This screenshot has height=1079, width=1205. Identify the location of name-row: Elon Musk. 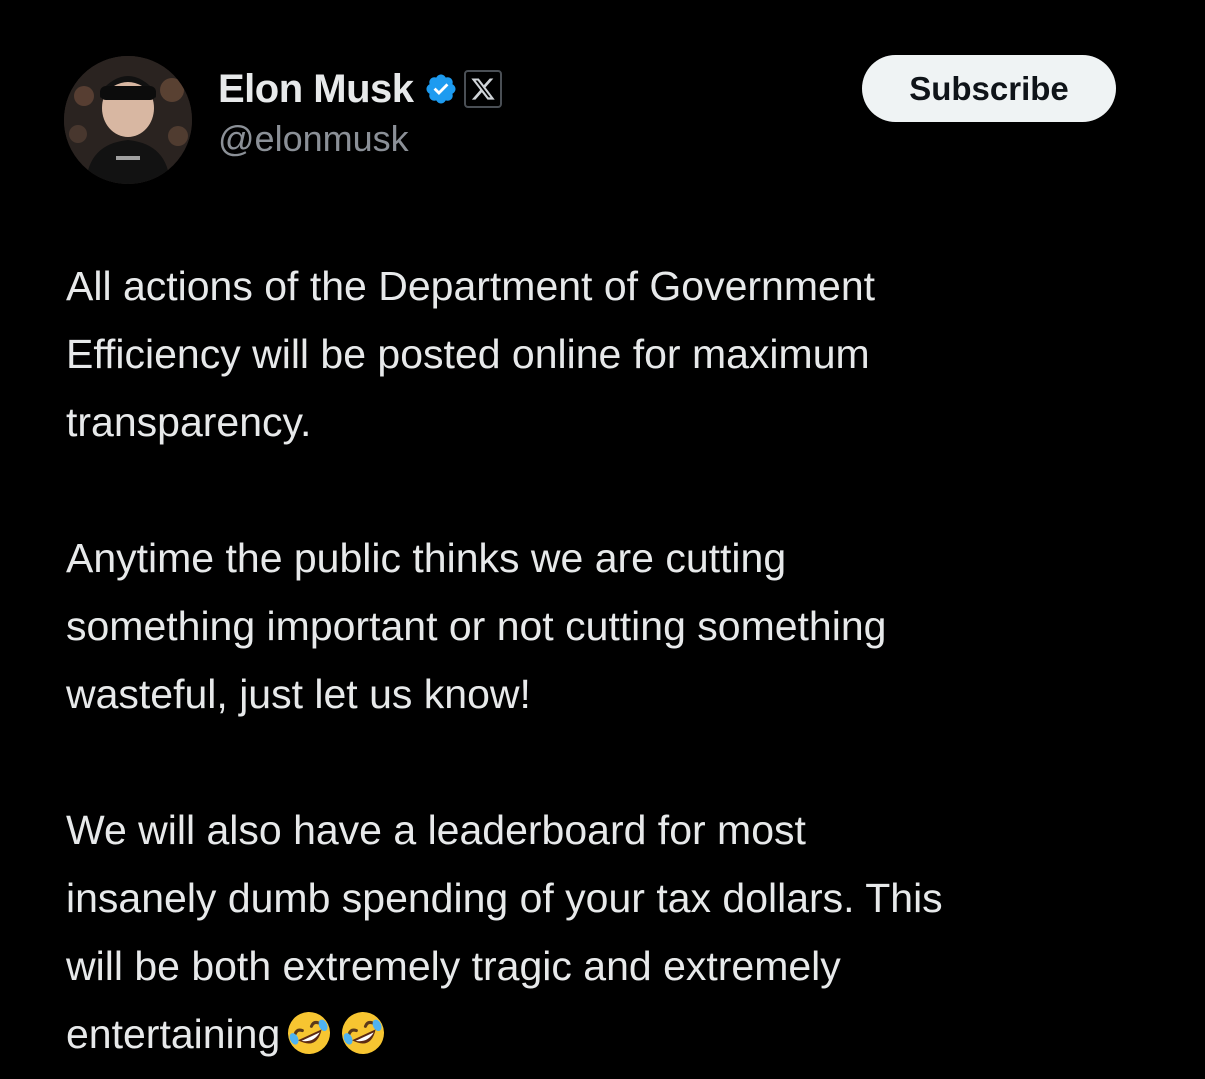
(360, 89).